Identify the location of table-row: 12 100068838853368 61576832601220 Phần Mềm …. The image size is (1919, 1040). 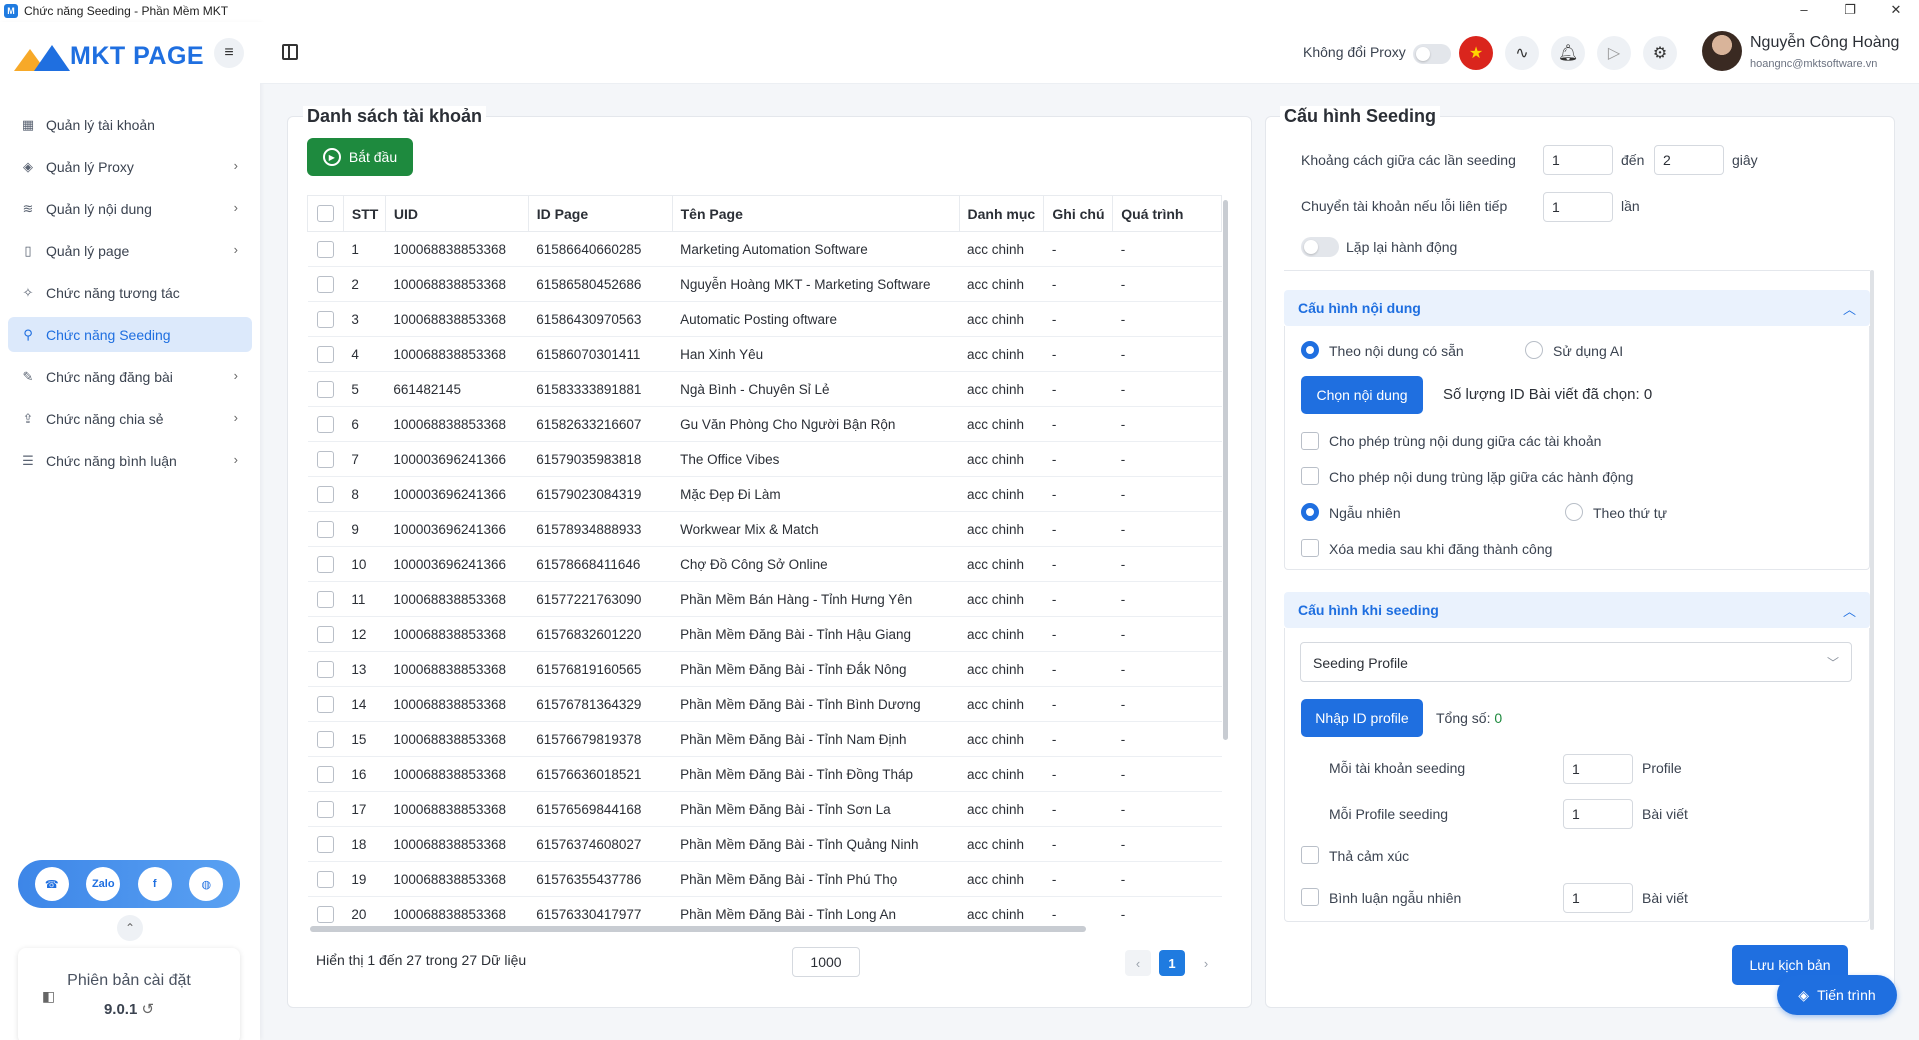
(764, 634).